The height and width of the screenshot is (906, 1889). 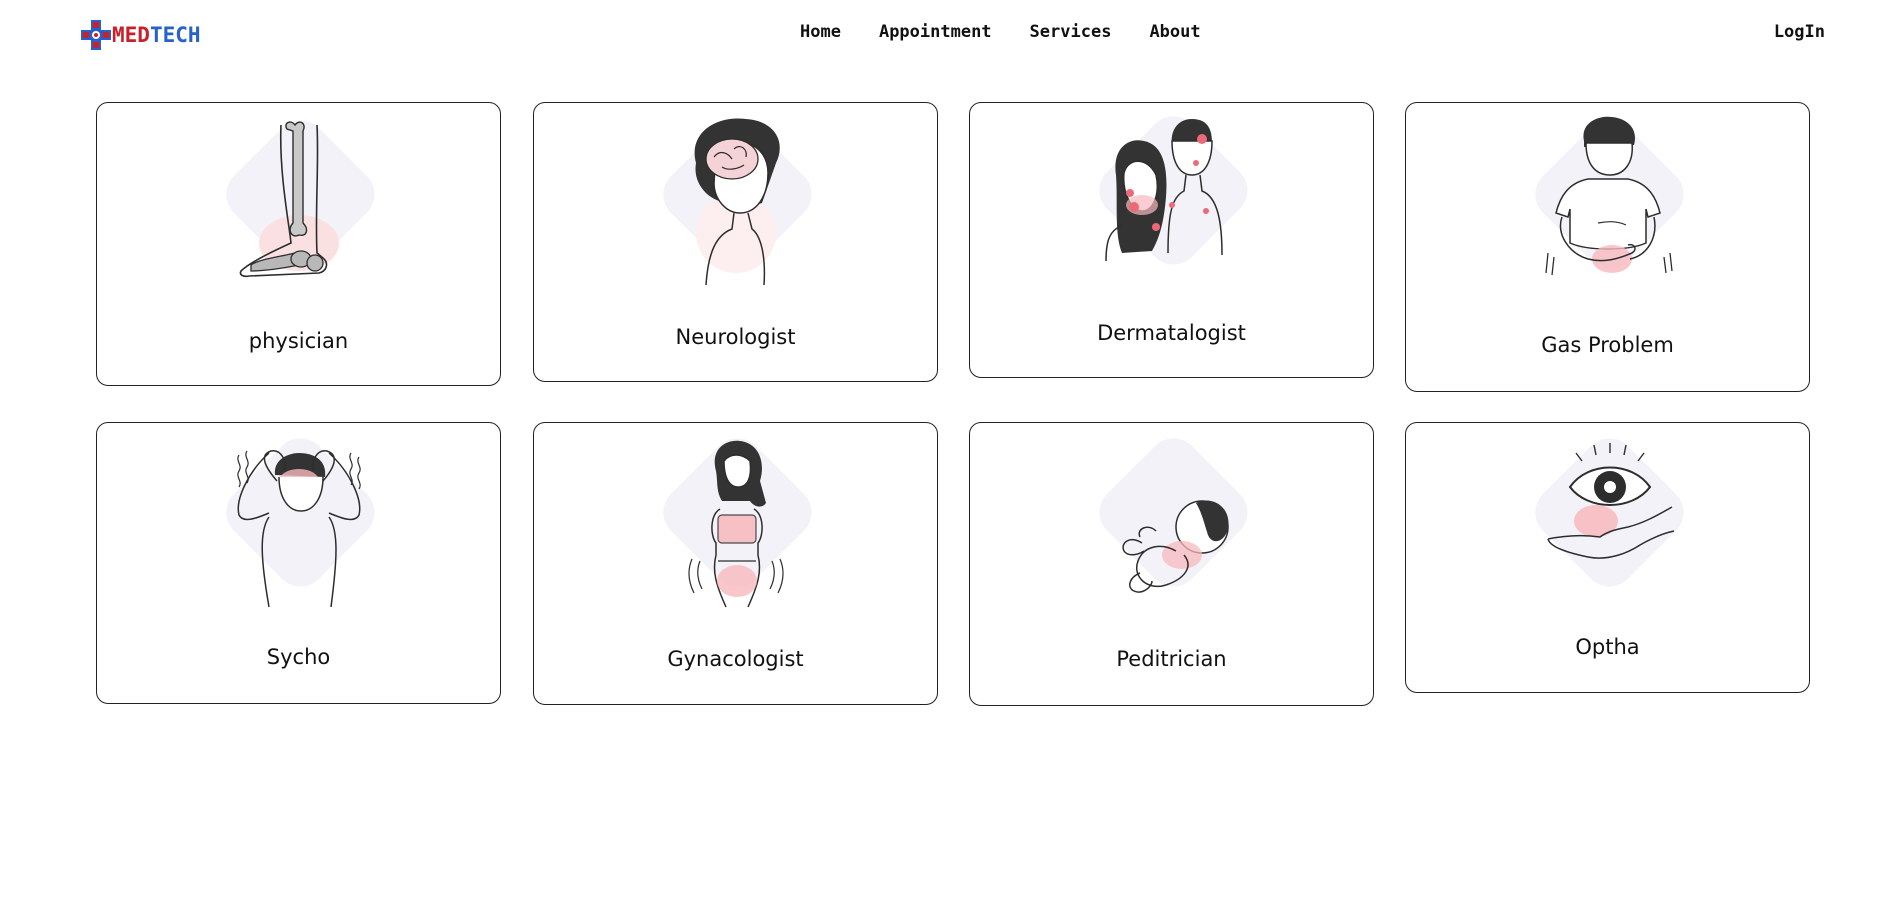 I want to click on nav-appointment-link: Appointment, so click(x=935, y=32).